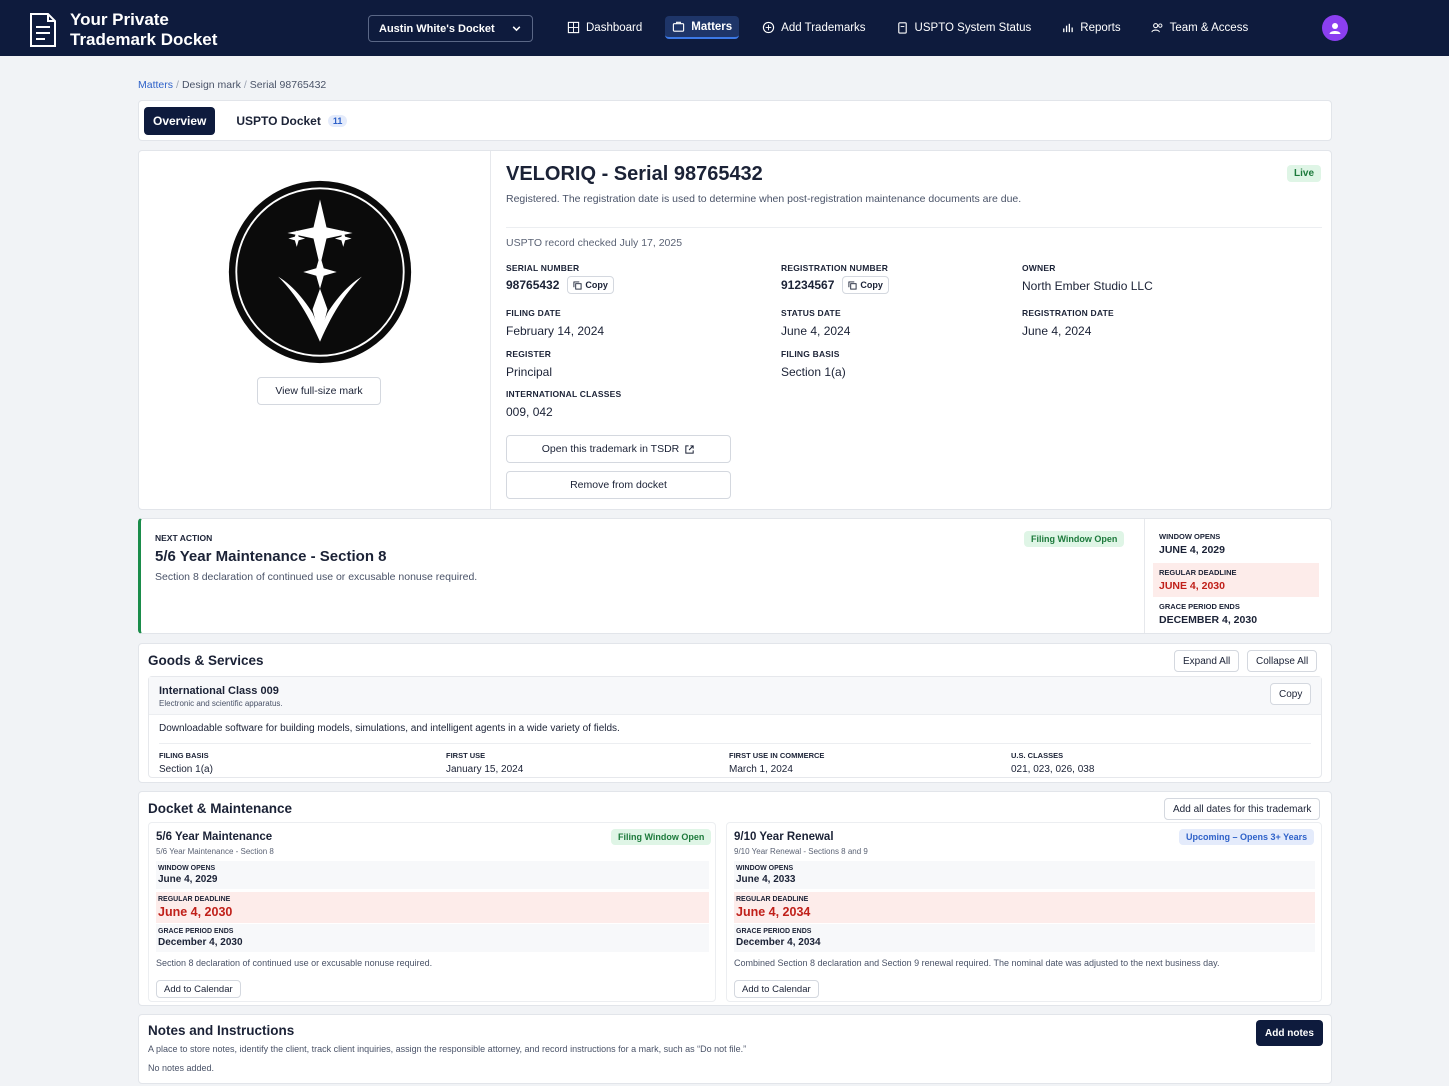  Describe the element at coordinates (214, 837) in the screenshot. I see `maintenance-title: 5/6 Year Maintenance` at that location.